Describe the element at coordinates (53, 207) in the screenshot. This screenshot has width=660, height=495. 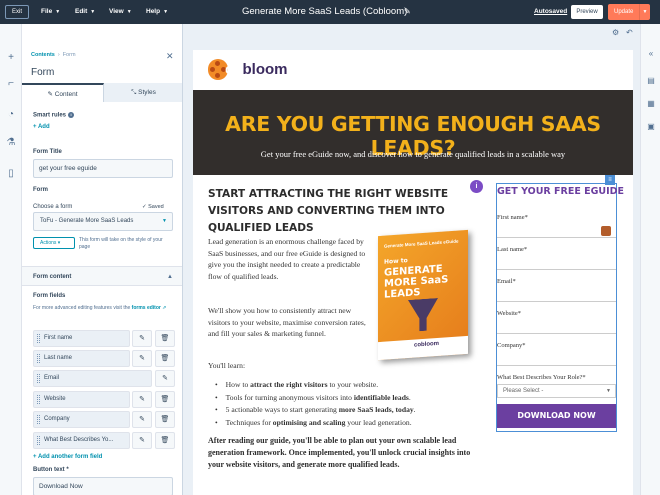
I see `choose-form-label: Choose a form` at that location.